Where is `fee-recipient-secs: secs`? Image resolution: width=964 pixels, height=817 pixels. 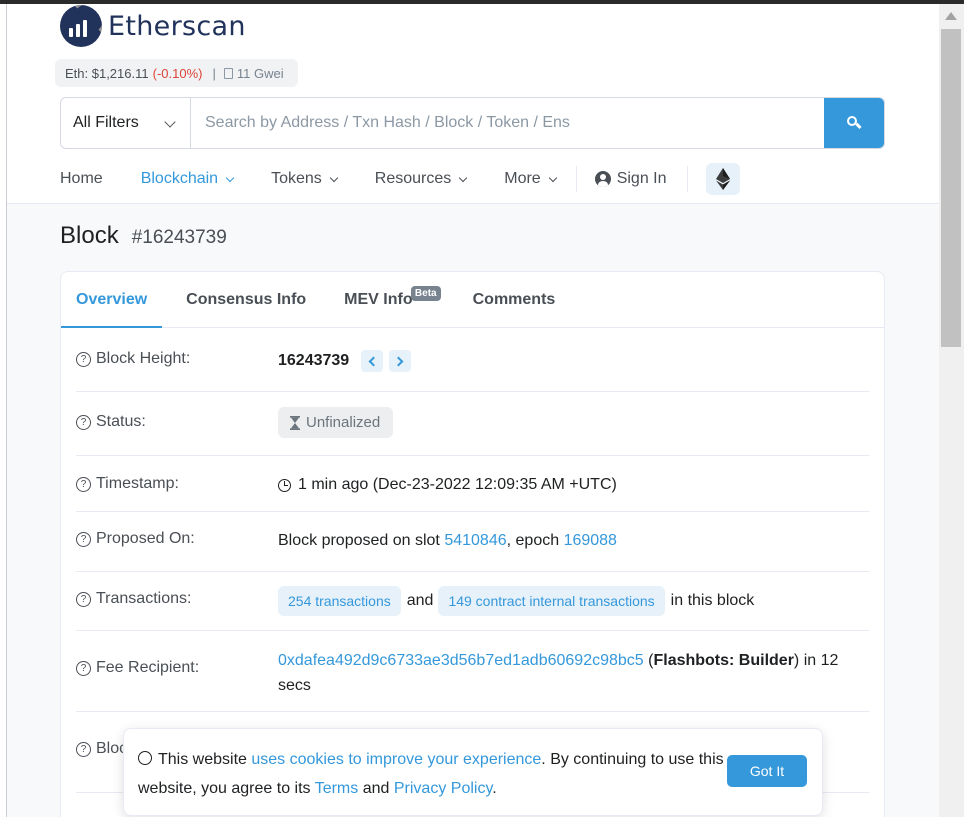
fee-recipient-secs: secs is located at coordinates (294, 685).